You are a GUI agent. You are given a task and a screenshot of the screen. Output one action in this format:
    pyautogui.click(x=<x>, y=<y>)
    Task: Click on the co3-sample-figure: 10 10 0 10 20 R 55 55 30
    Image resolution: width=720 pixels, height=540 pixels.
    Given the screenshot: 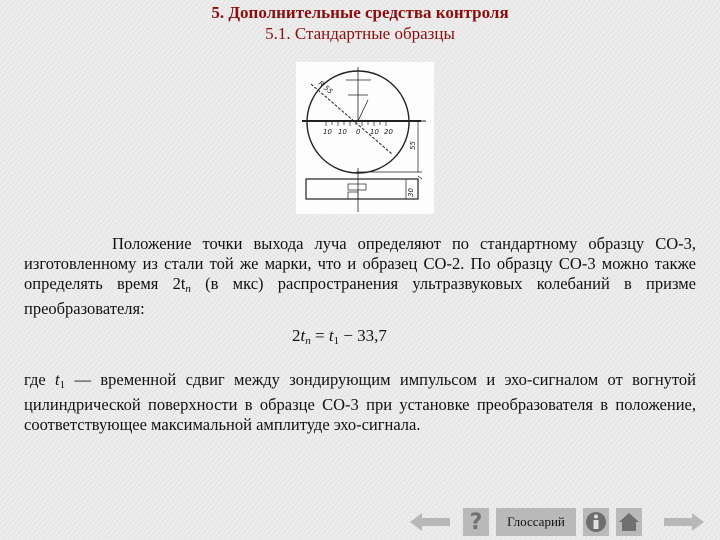 What is the action you would take?
    pyautogui.click(x=365, y=138)
    